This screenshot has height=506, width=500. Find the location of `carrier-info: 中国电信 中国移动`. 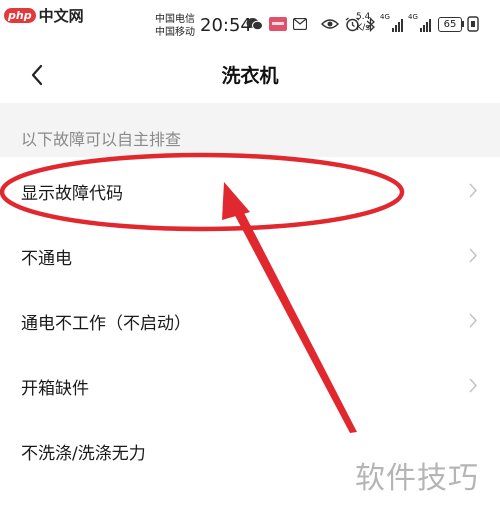

carrier-info: 中国电信 中国移动 is located at coordinates (175, 26).